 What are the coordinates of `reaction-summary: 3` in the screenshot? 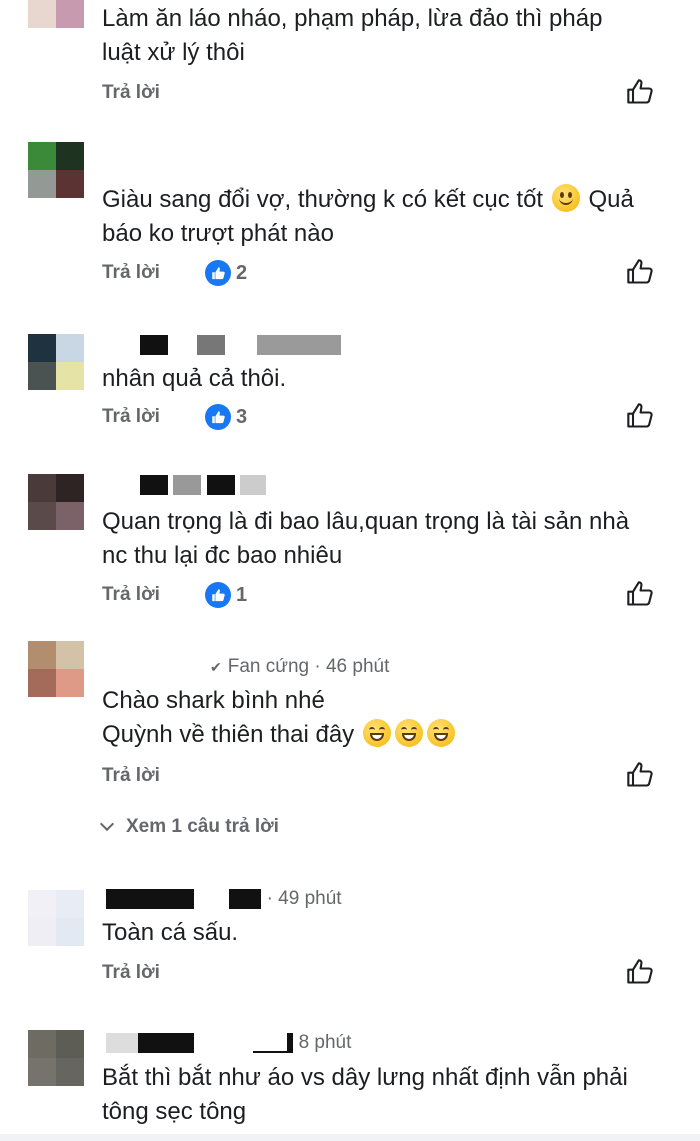 It's located at (226, 417).